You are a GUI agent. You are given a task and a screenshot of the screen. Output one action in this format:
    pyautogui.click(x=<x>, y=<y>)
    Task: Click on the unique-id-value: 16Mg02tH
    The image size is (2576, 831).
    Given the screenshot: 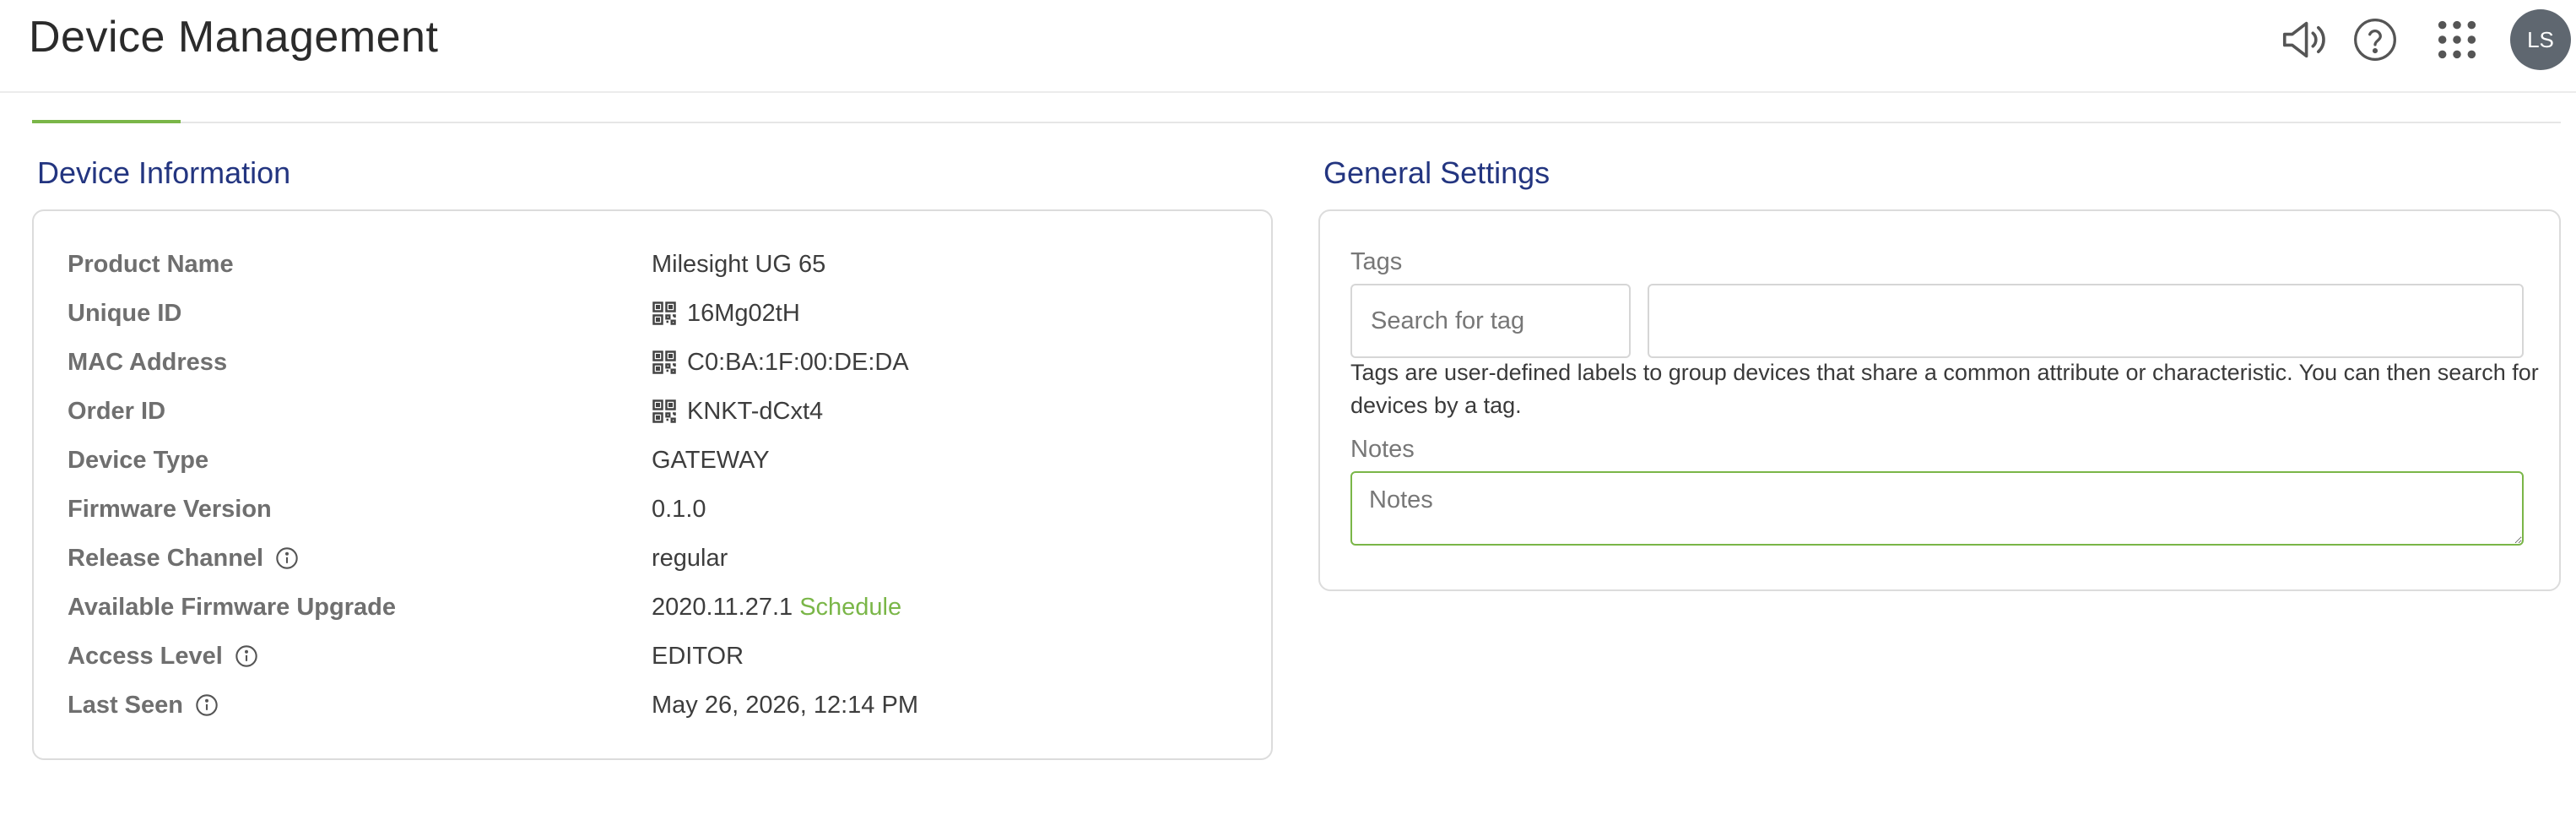 What is the action you would take?
    pyautogui.click(x=743, y=313)
    